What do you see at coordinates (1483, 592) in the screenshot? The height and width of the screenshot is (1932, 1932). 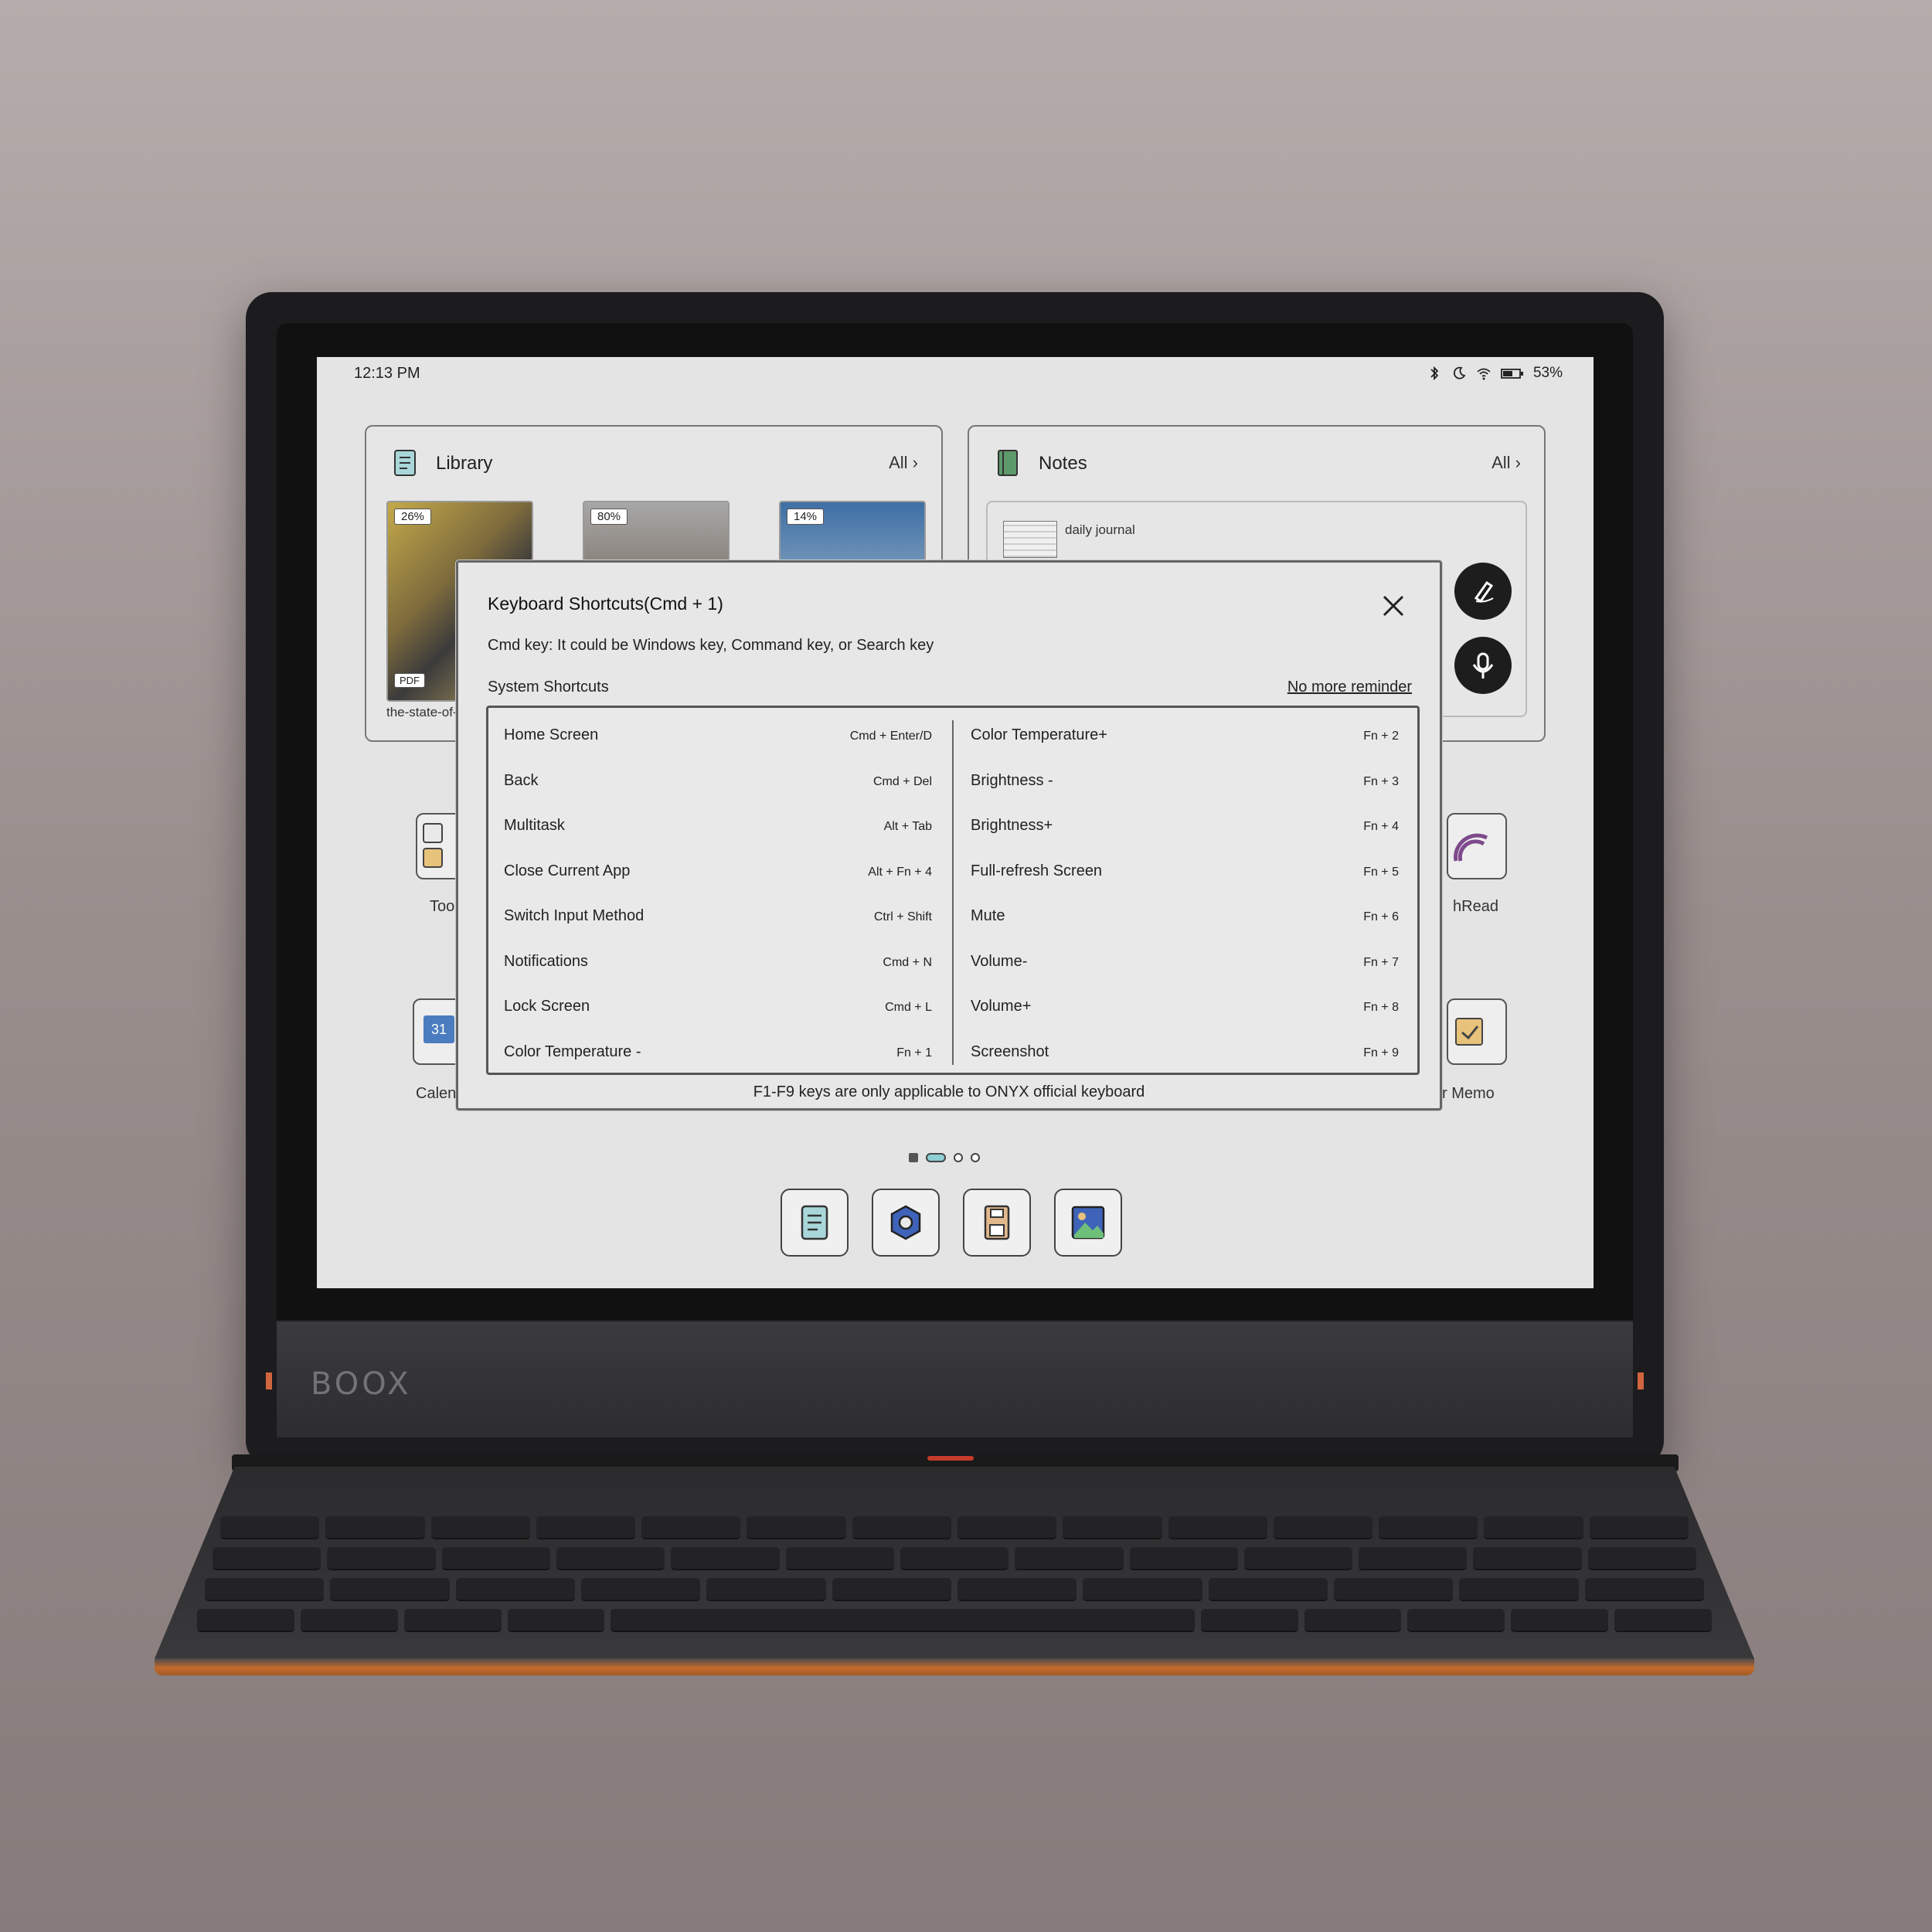 I see `new-handwriting-note-button` at bounding box center [1483, 592].